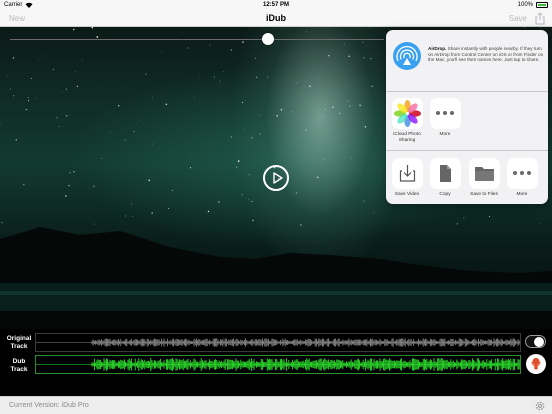 The height and width of the screenshot is (414, 552). I want to click on dub-track-label: Dub Track, so click(19, 365).